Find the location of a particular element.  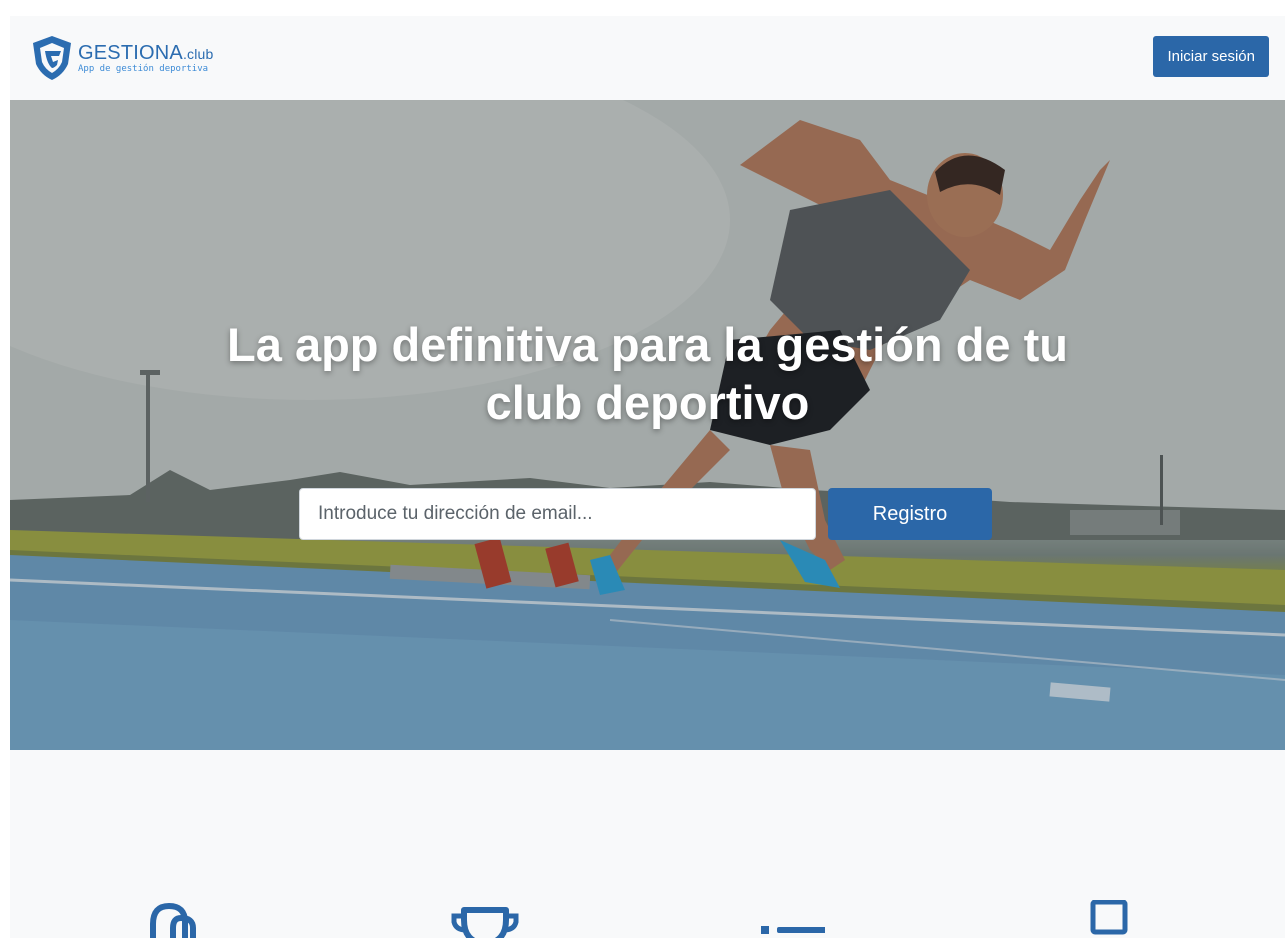

mobile-icon is located at coordinates (173, 920).